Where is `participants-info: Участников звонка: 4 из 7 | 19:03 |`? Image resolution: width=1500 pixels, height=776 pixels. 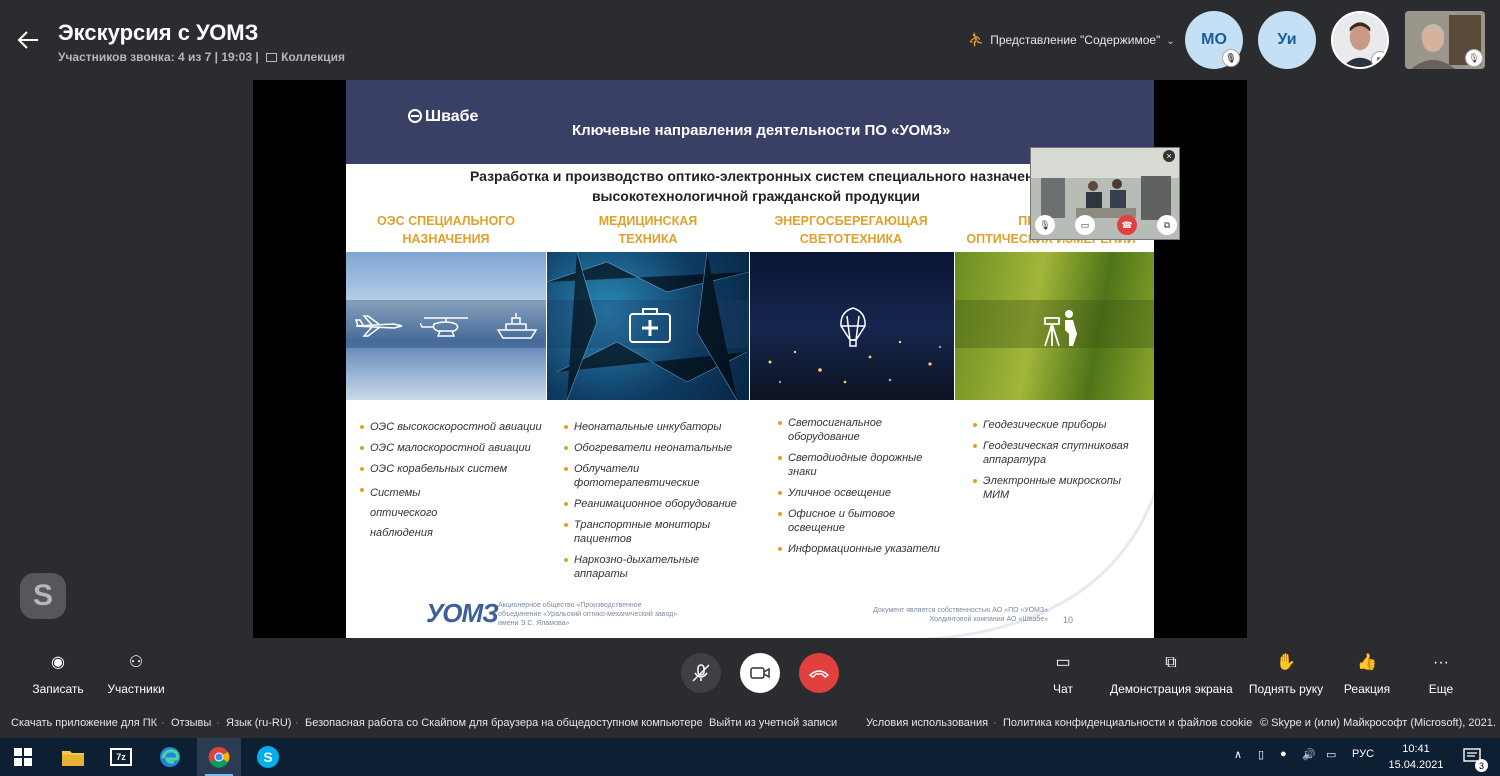 participants-info: Участников звонка: 4 из 7 | 19:03 | is located at coordinates (158, 57).